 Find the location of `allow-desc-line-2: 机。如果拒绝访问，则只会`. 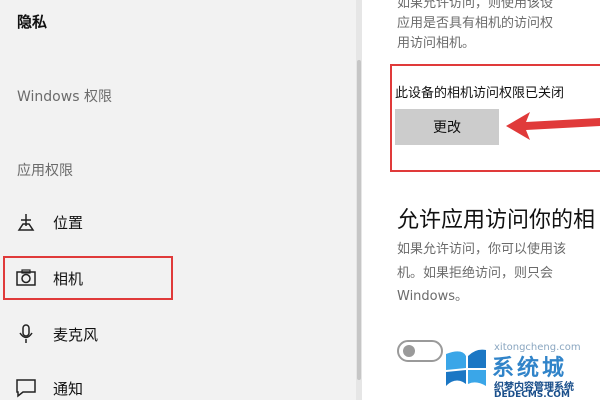

allow-desc-line-2: 机。如果拒绝访问，则只会 is located at coordinates (475, 273).